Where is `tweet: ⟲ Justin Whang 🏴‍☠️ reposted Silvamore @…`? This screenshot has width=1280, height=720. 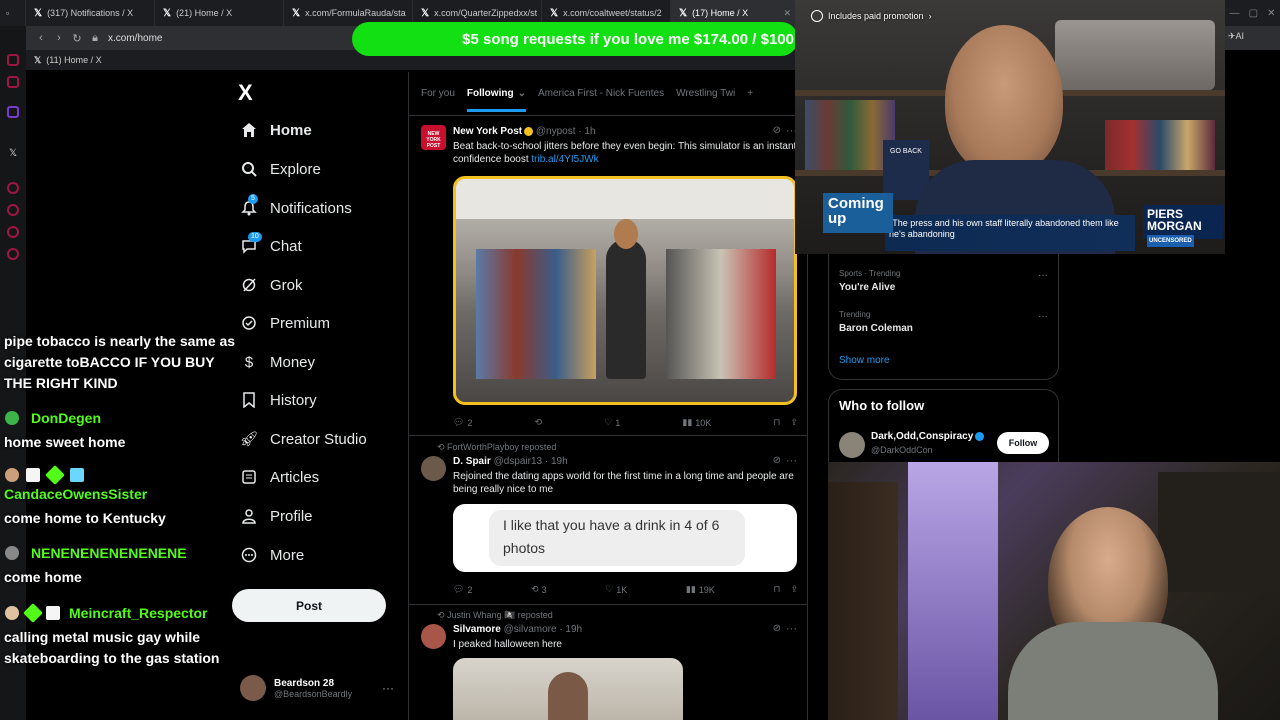 tweet: ⟲ Justin Whang 🏴‍☠️ reposted Silvamore @… is located at coordinates (608, 663).